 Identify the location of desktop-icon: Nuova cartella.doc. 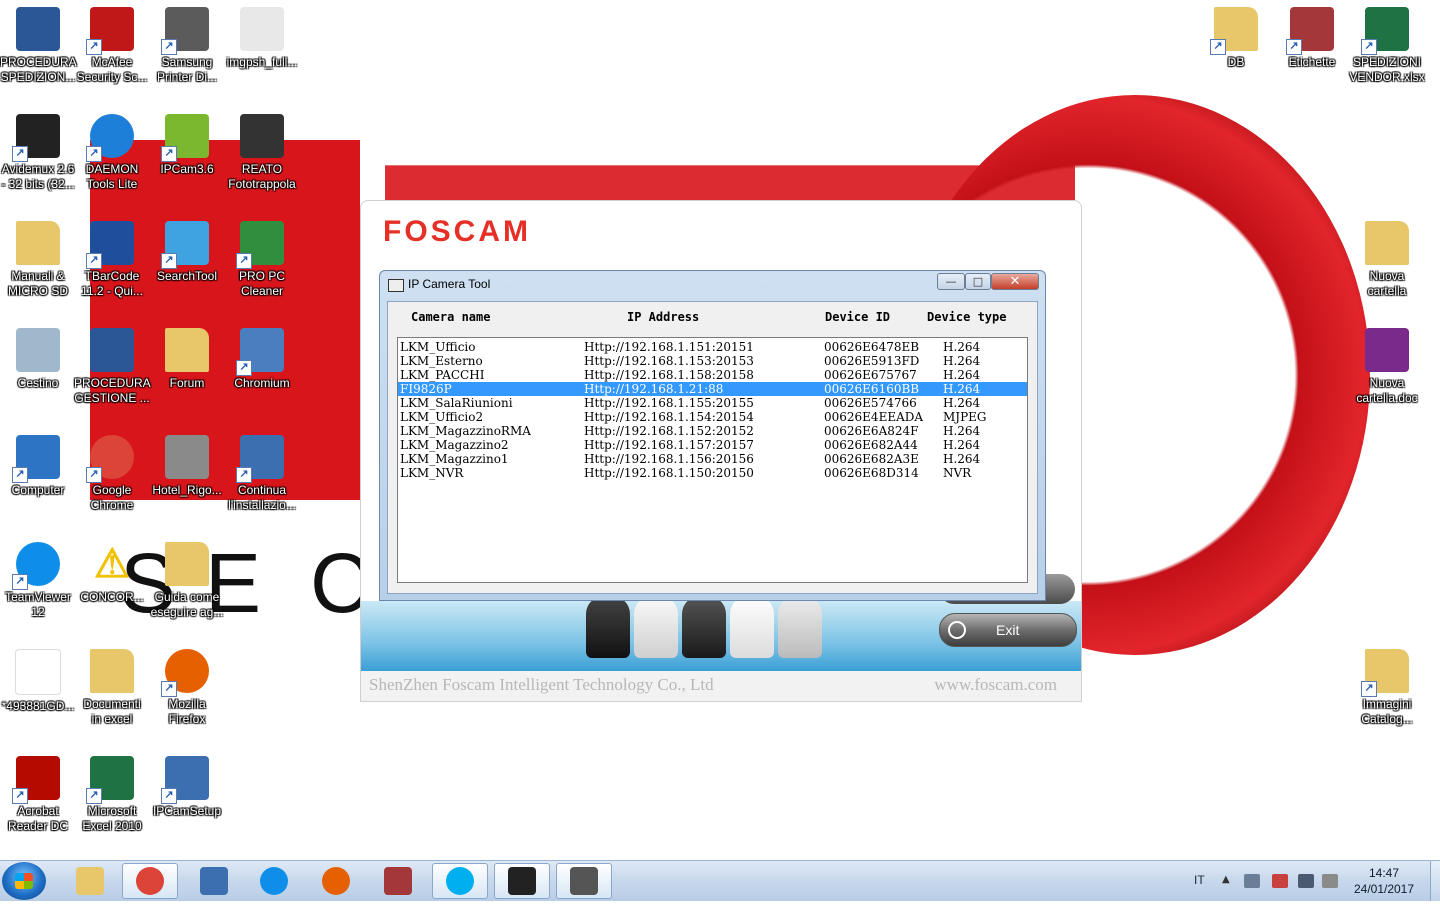
(1387, 366).